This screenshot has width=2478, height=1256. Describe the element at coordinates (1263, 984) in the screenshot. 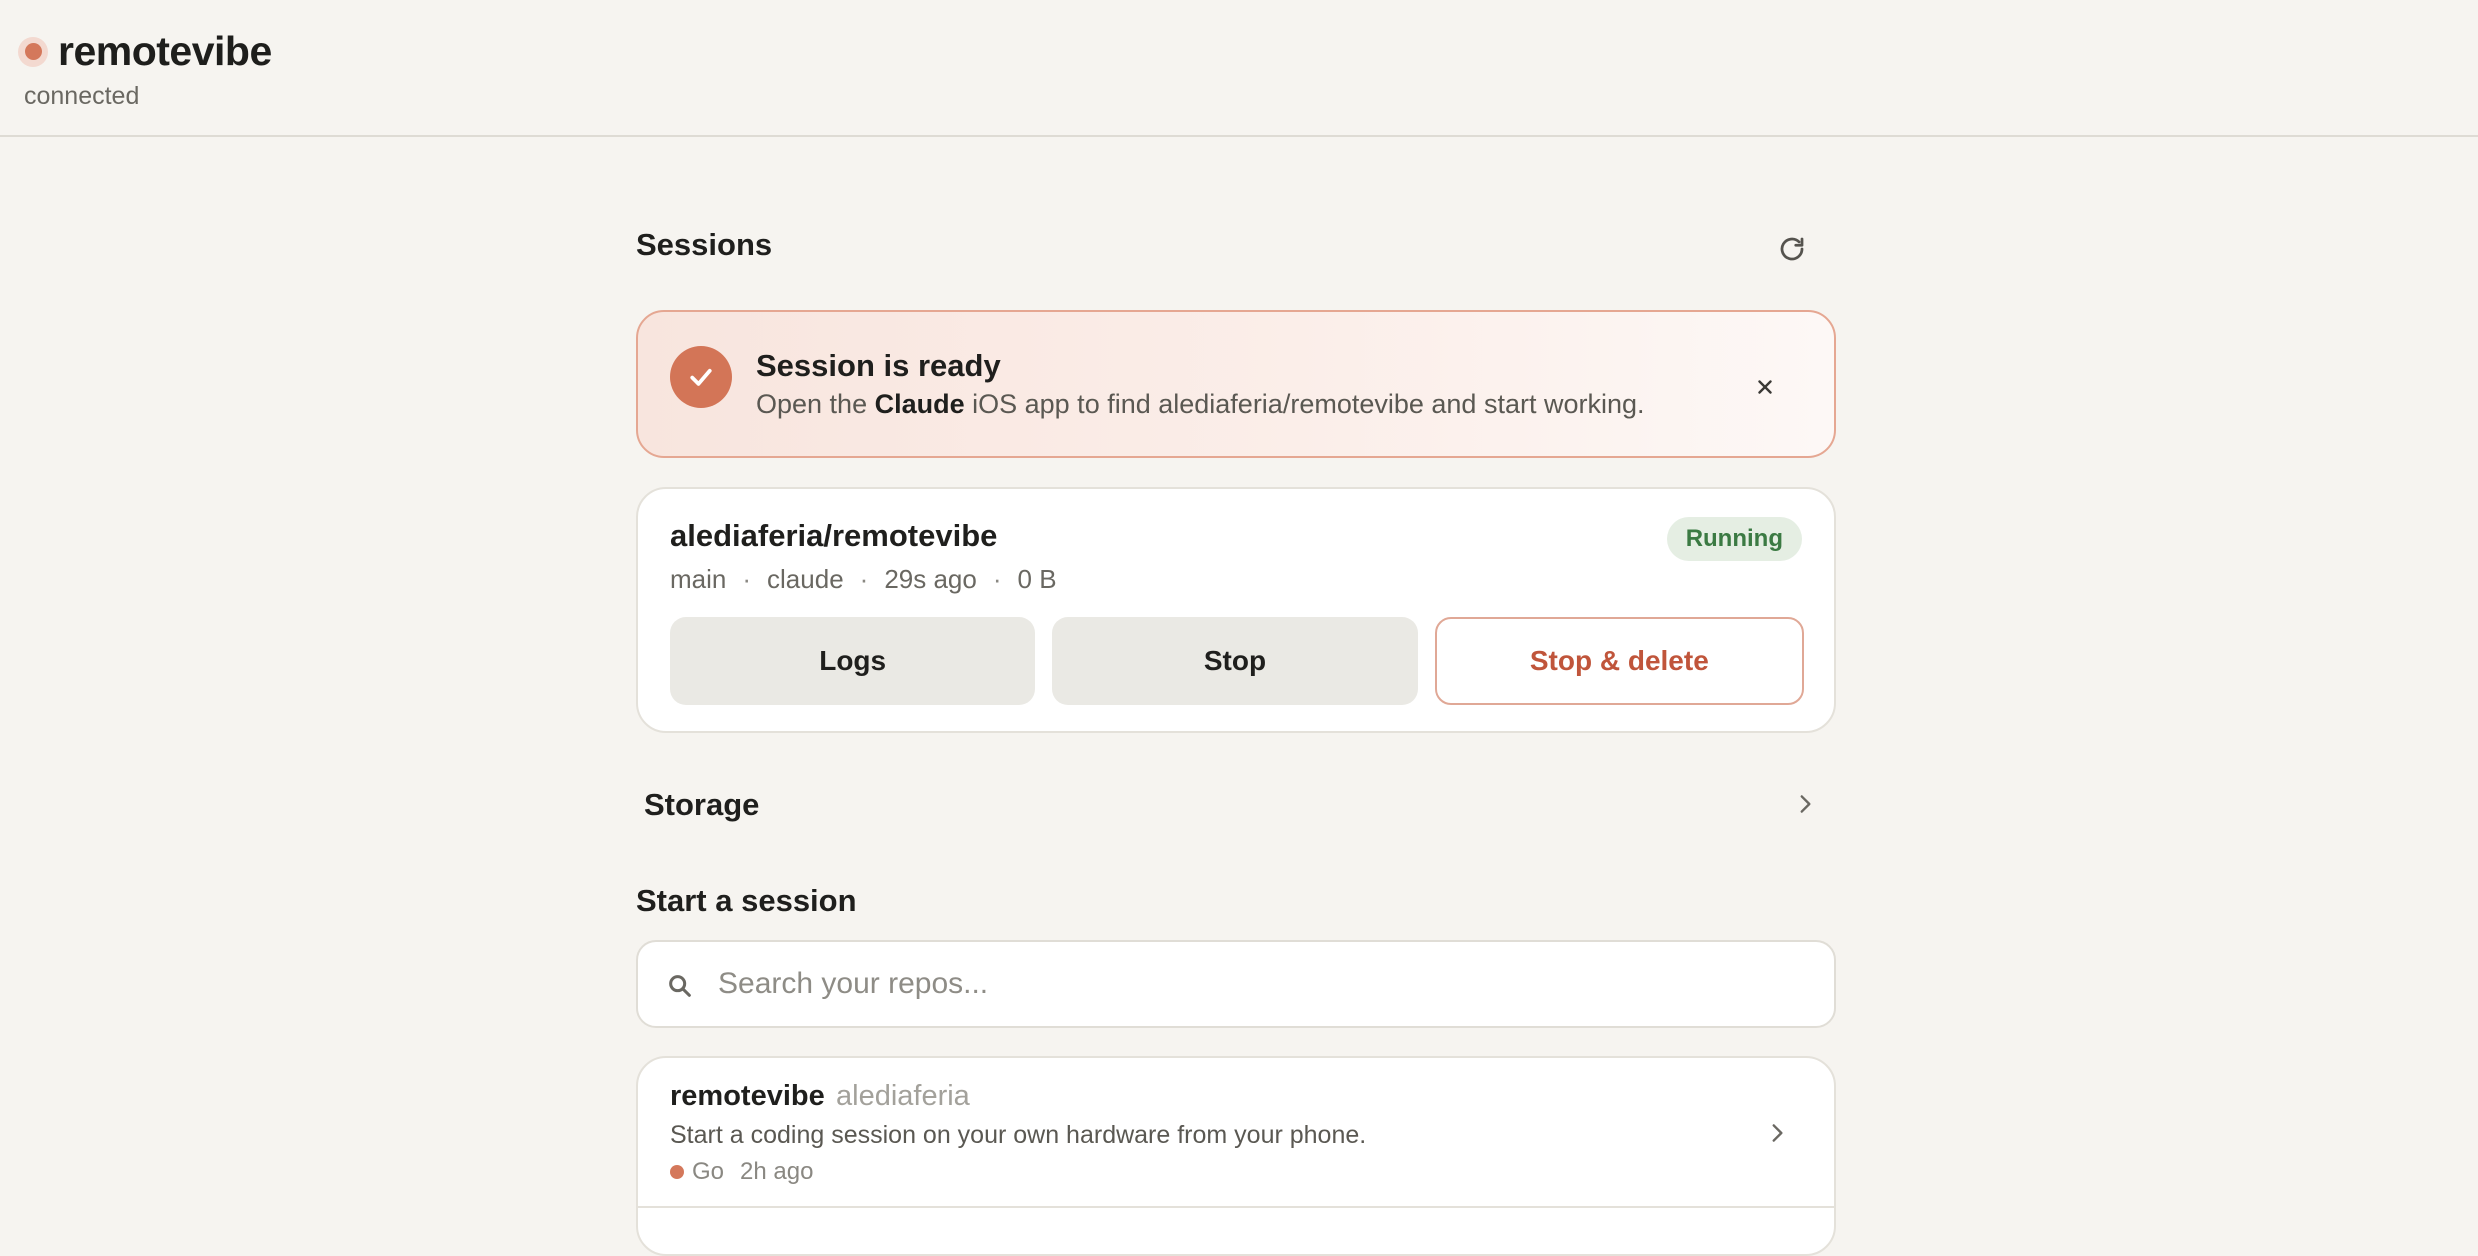

I see `search-input` at that location.